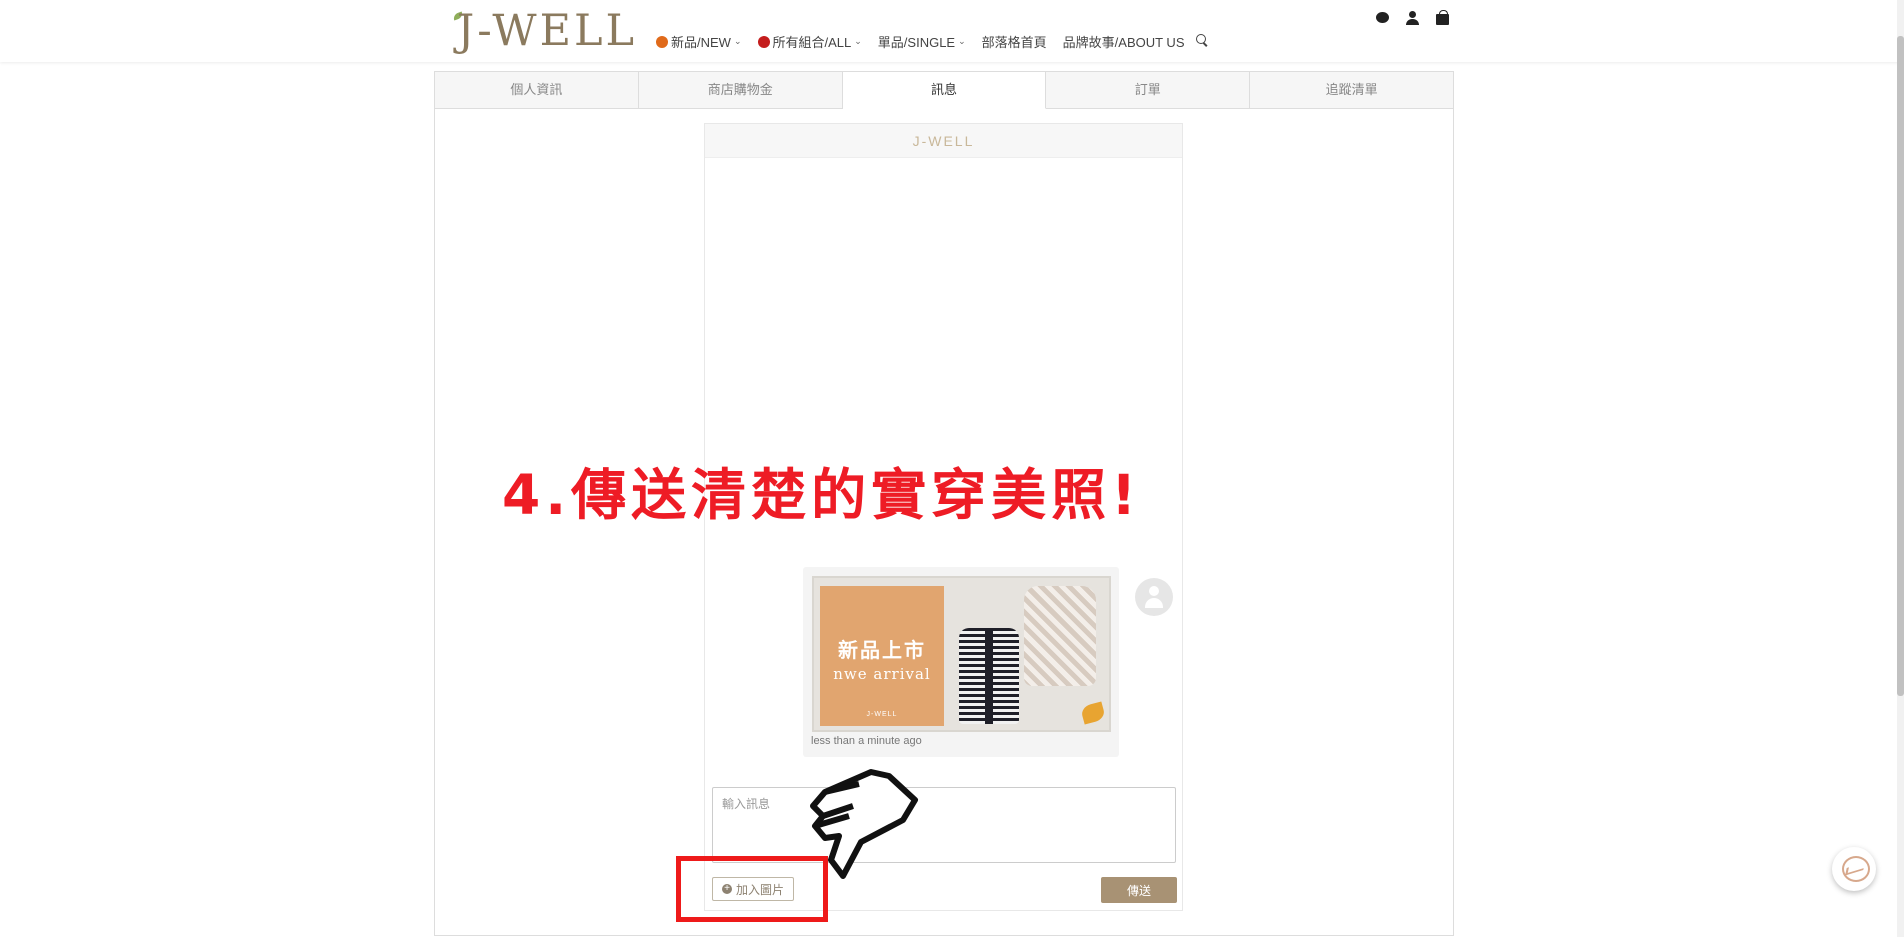 This screenshot has height=937, width=1904. Describe the element at coordinates (882, 714) in the screenshot. I see `promo-brand: J-WELL` at that location.